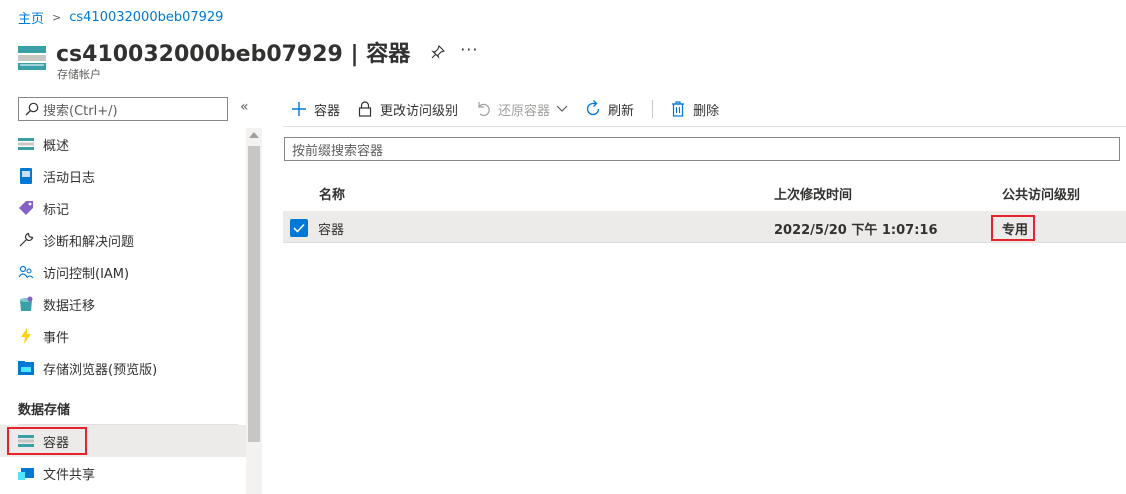 Image resolution: width=1126 pixels, height=494 pixels. Describe the element at coordinates (332, 193) in the screenshot. I see `column-header-name: 名称` at that location.